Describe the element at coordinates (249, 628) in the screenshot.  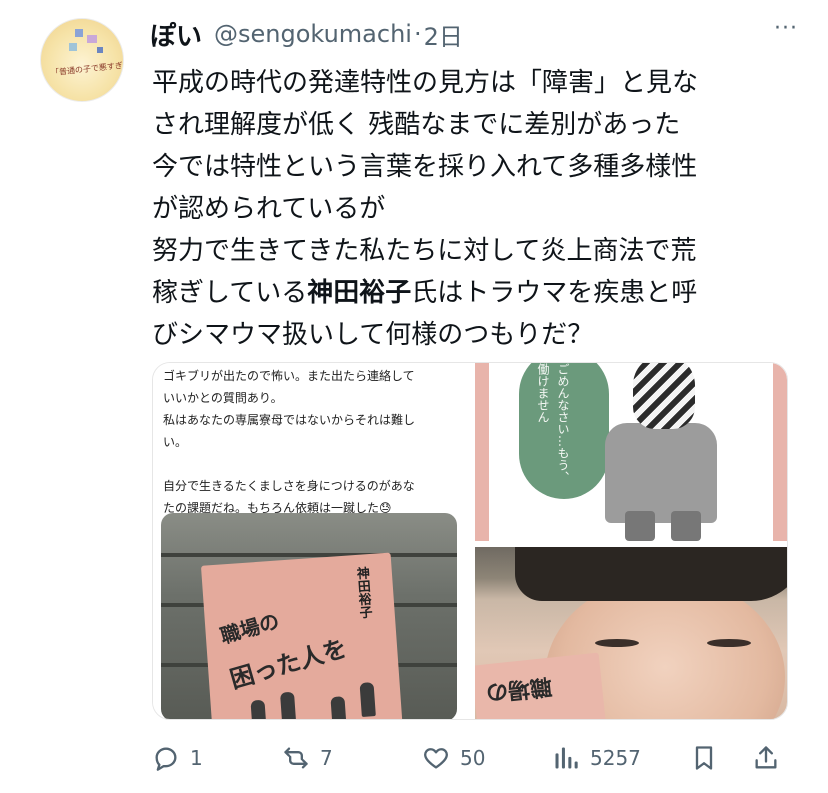
I see `book-title: 職場の` at that location.